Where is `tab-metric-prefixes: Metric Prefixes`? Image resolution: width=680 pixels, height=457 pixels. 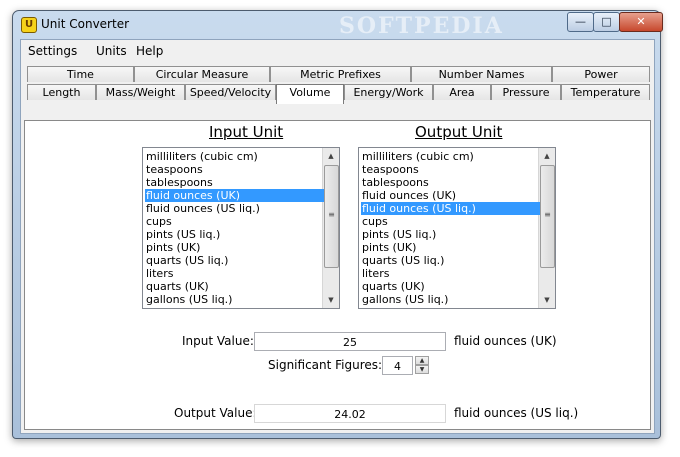 tab-metric-prefixes: Metric Prefixes is located at coordinates (340, 74).